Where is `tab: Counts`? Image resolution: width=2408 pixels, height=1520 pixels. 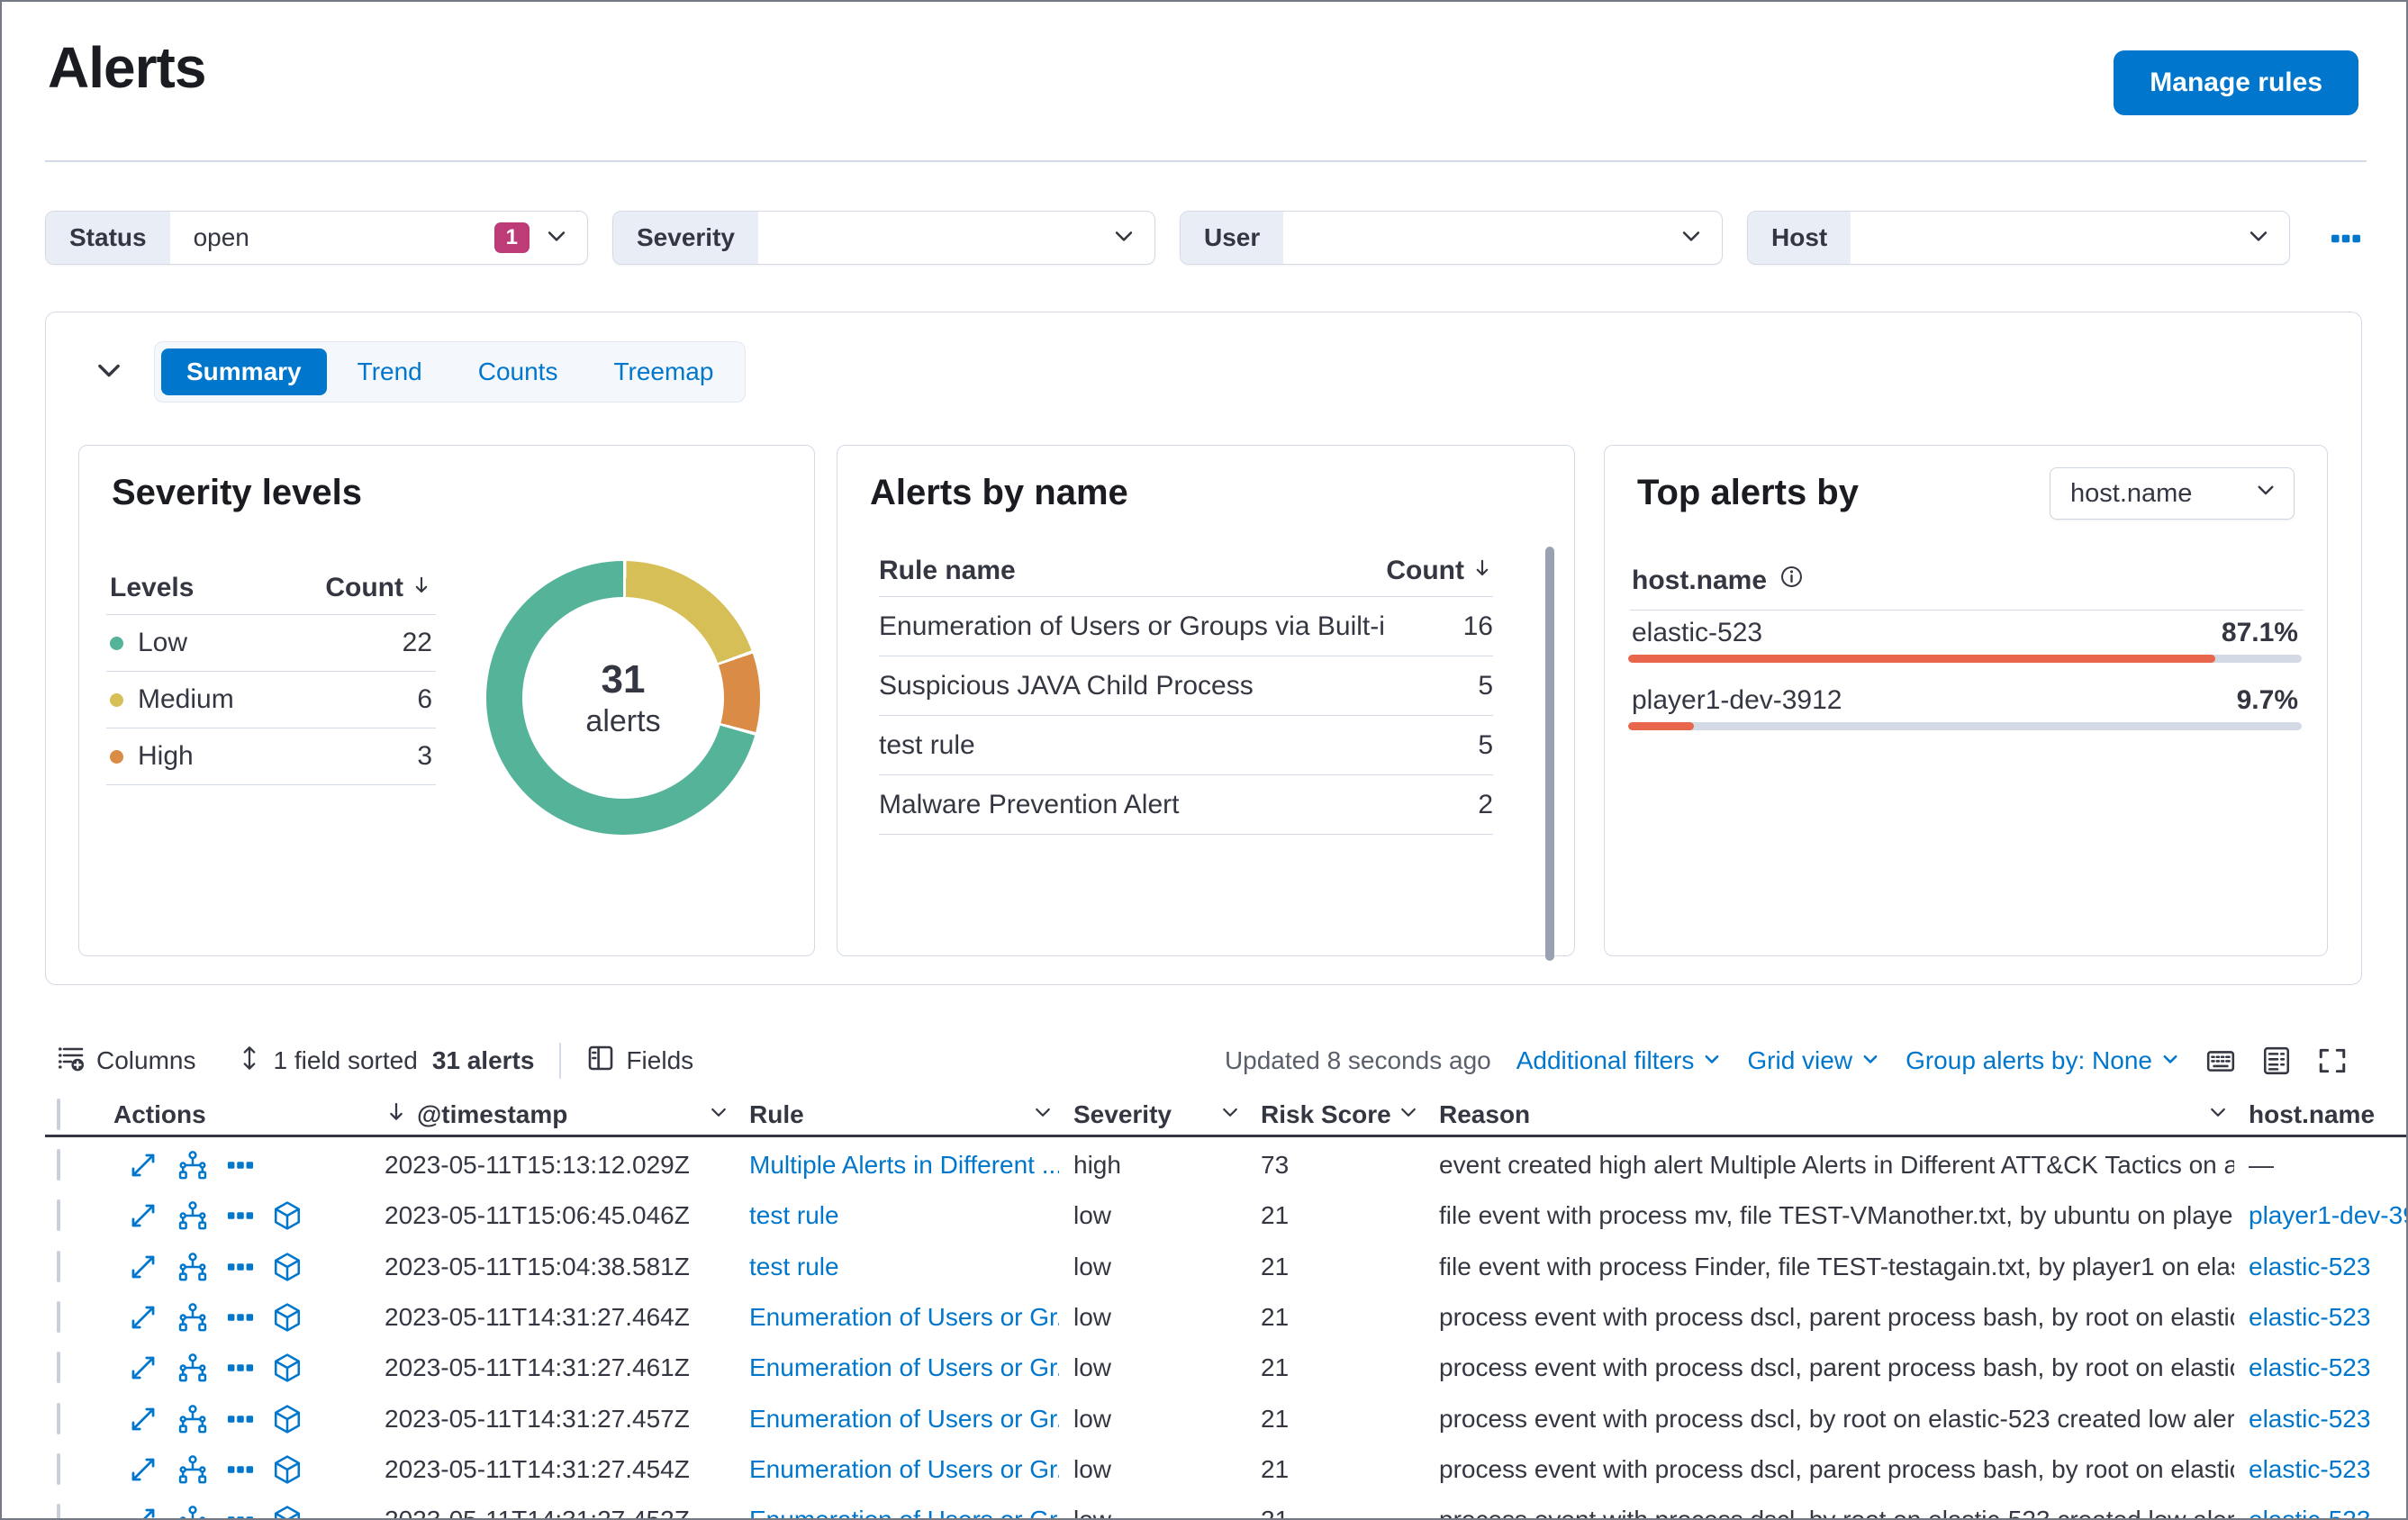 tab: Counts is located at coordinates (518, 371).